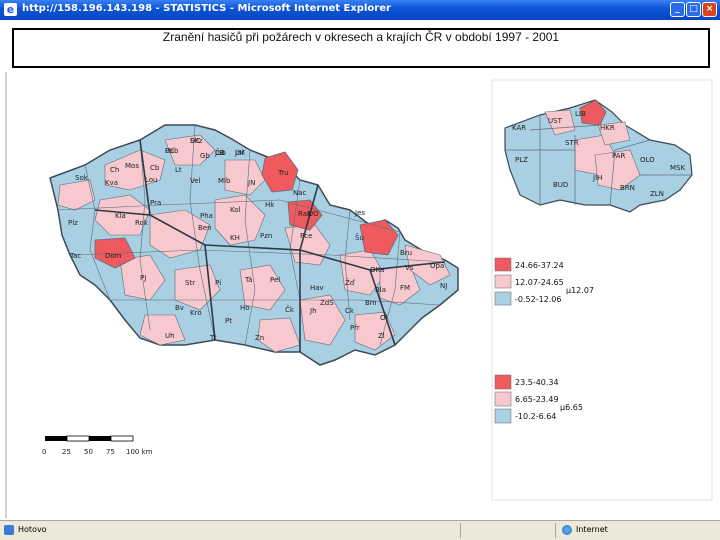 The width and height of the screenshot is (720, 540). What do you see at coordinates (155, 203) in the screenshot?
I see `district-label: Pra` at bounding box center [155, 203].